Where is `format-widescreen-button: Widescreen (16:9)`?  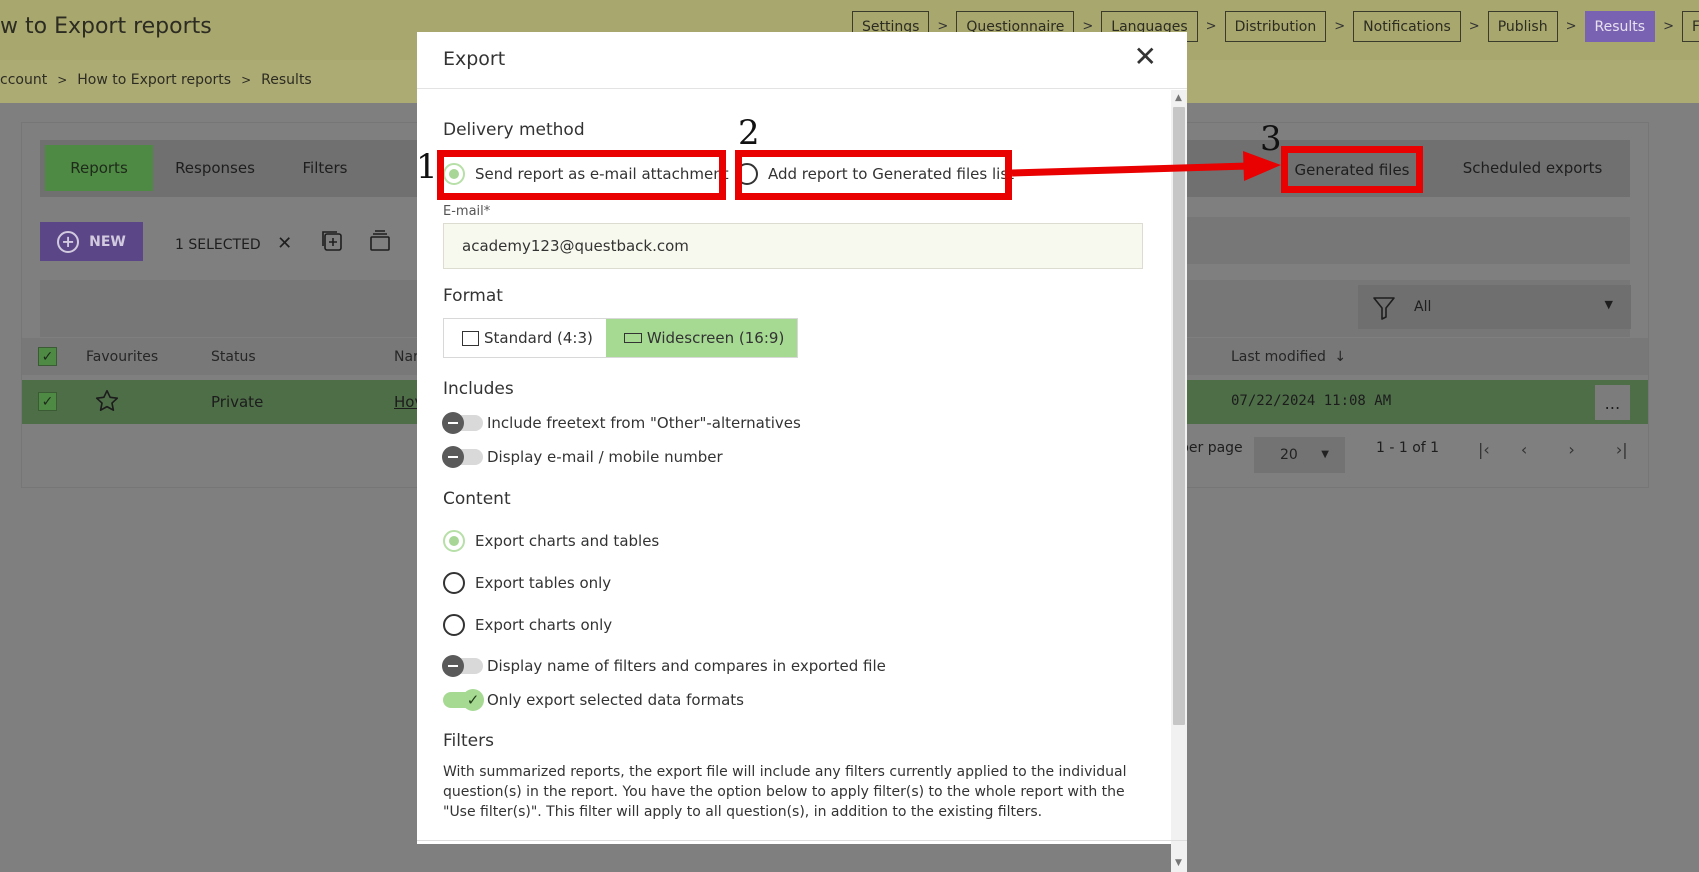 format-widescreen-button: Widescreen (16:9) is located at coordinates (701, 338).